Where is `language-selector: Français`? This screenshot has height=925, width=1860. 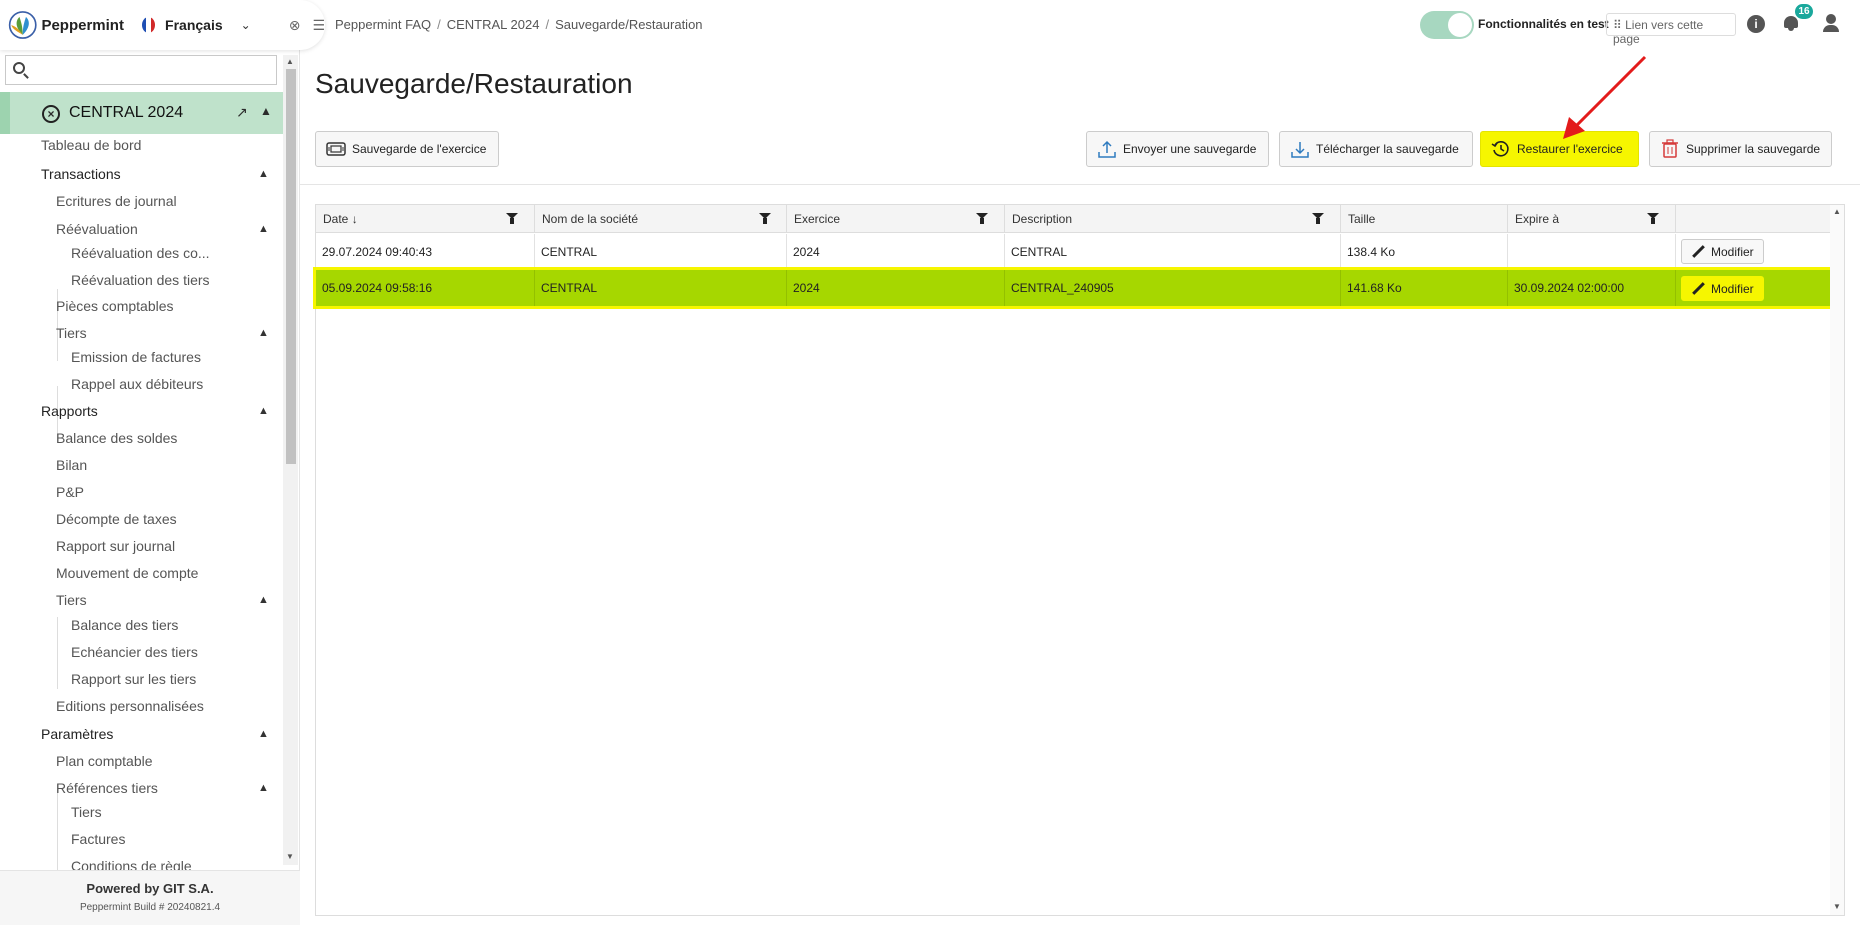
language-selector: Français is located at coordinates (194, 25).